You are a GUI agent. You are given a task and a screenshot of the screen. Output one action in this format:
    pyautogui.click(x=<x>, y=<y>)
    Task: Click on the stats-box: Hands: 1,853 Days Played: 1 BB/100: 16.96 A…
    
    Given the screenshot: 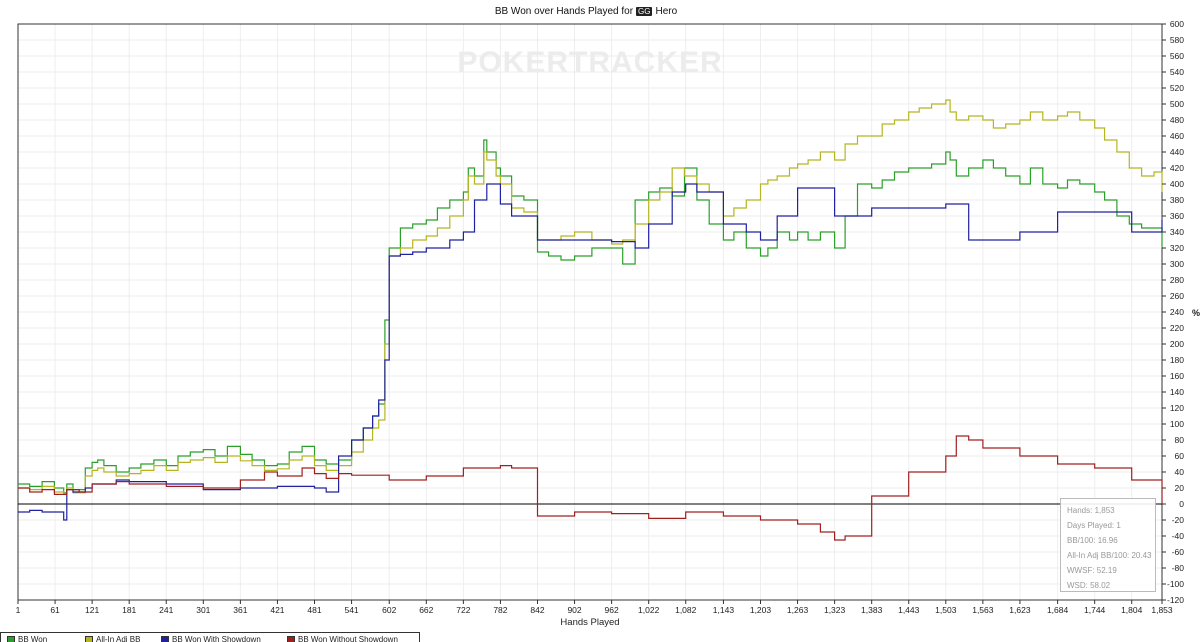 What is the action you would take?
    pyautogui.click(x=1108, y=545)
    